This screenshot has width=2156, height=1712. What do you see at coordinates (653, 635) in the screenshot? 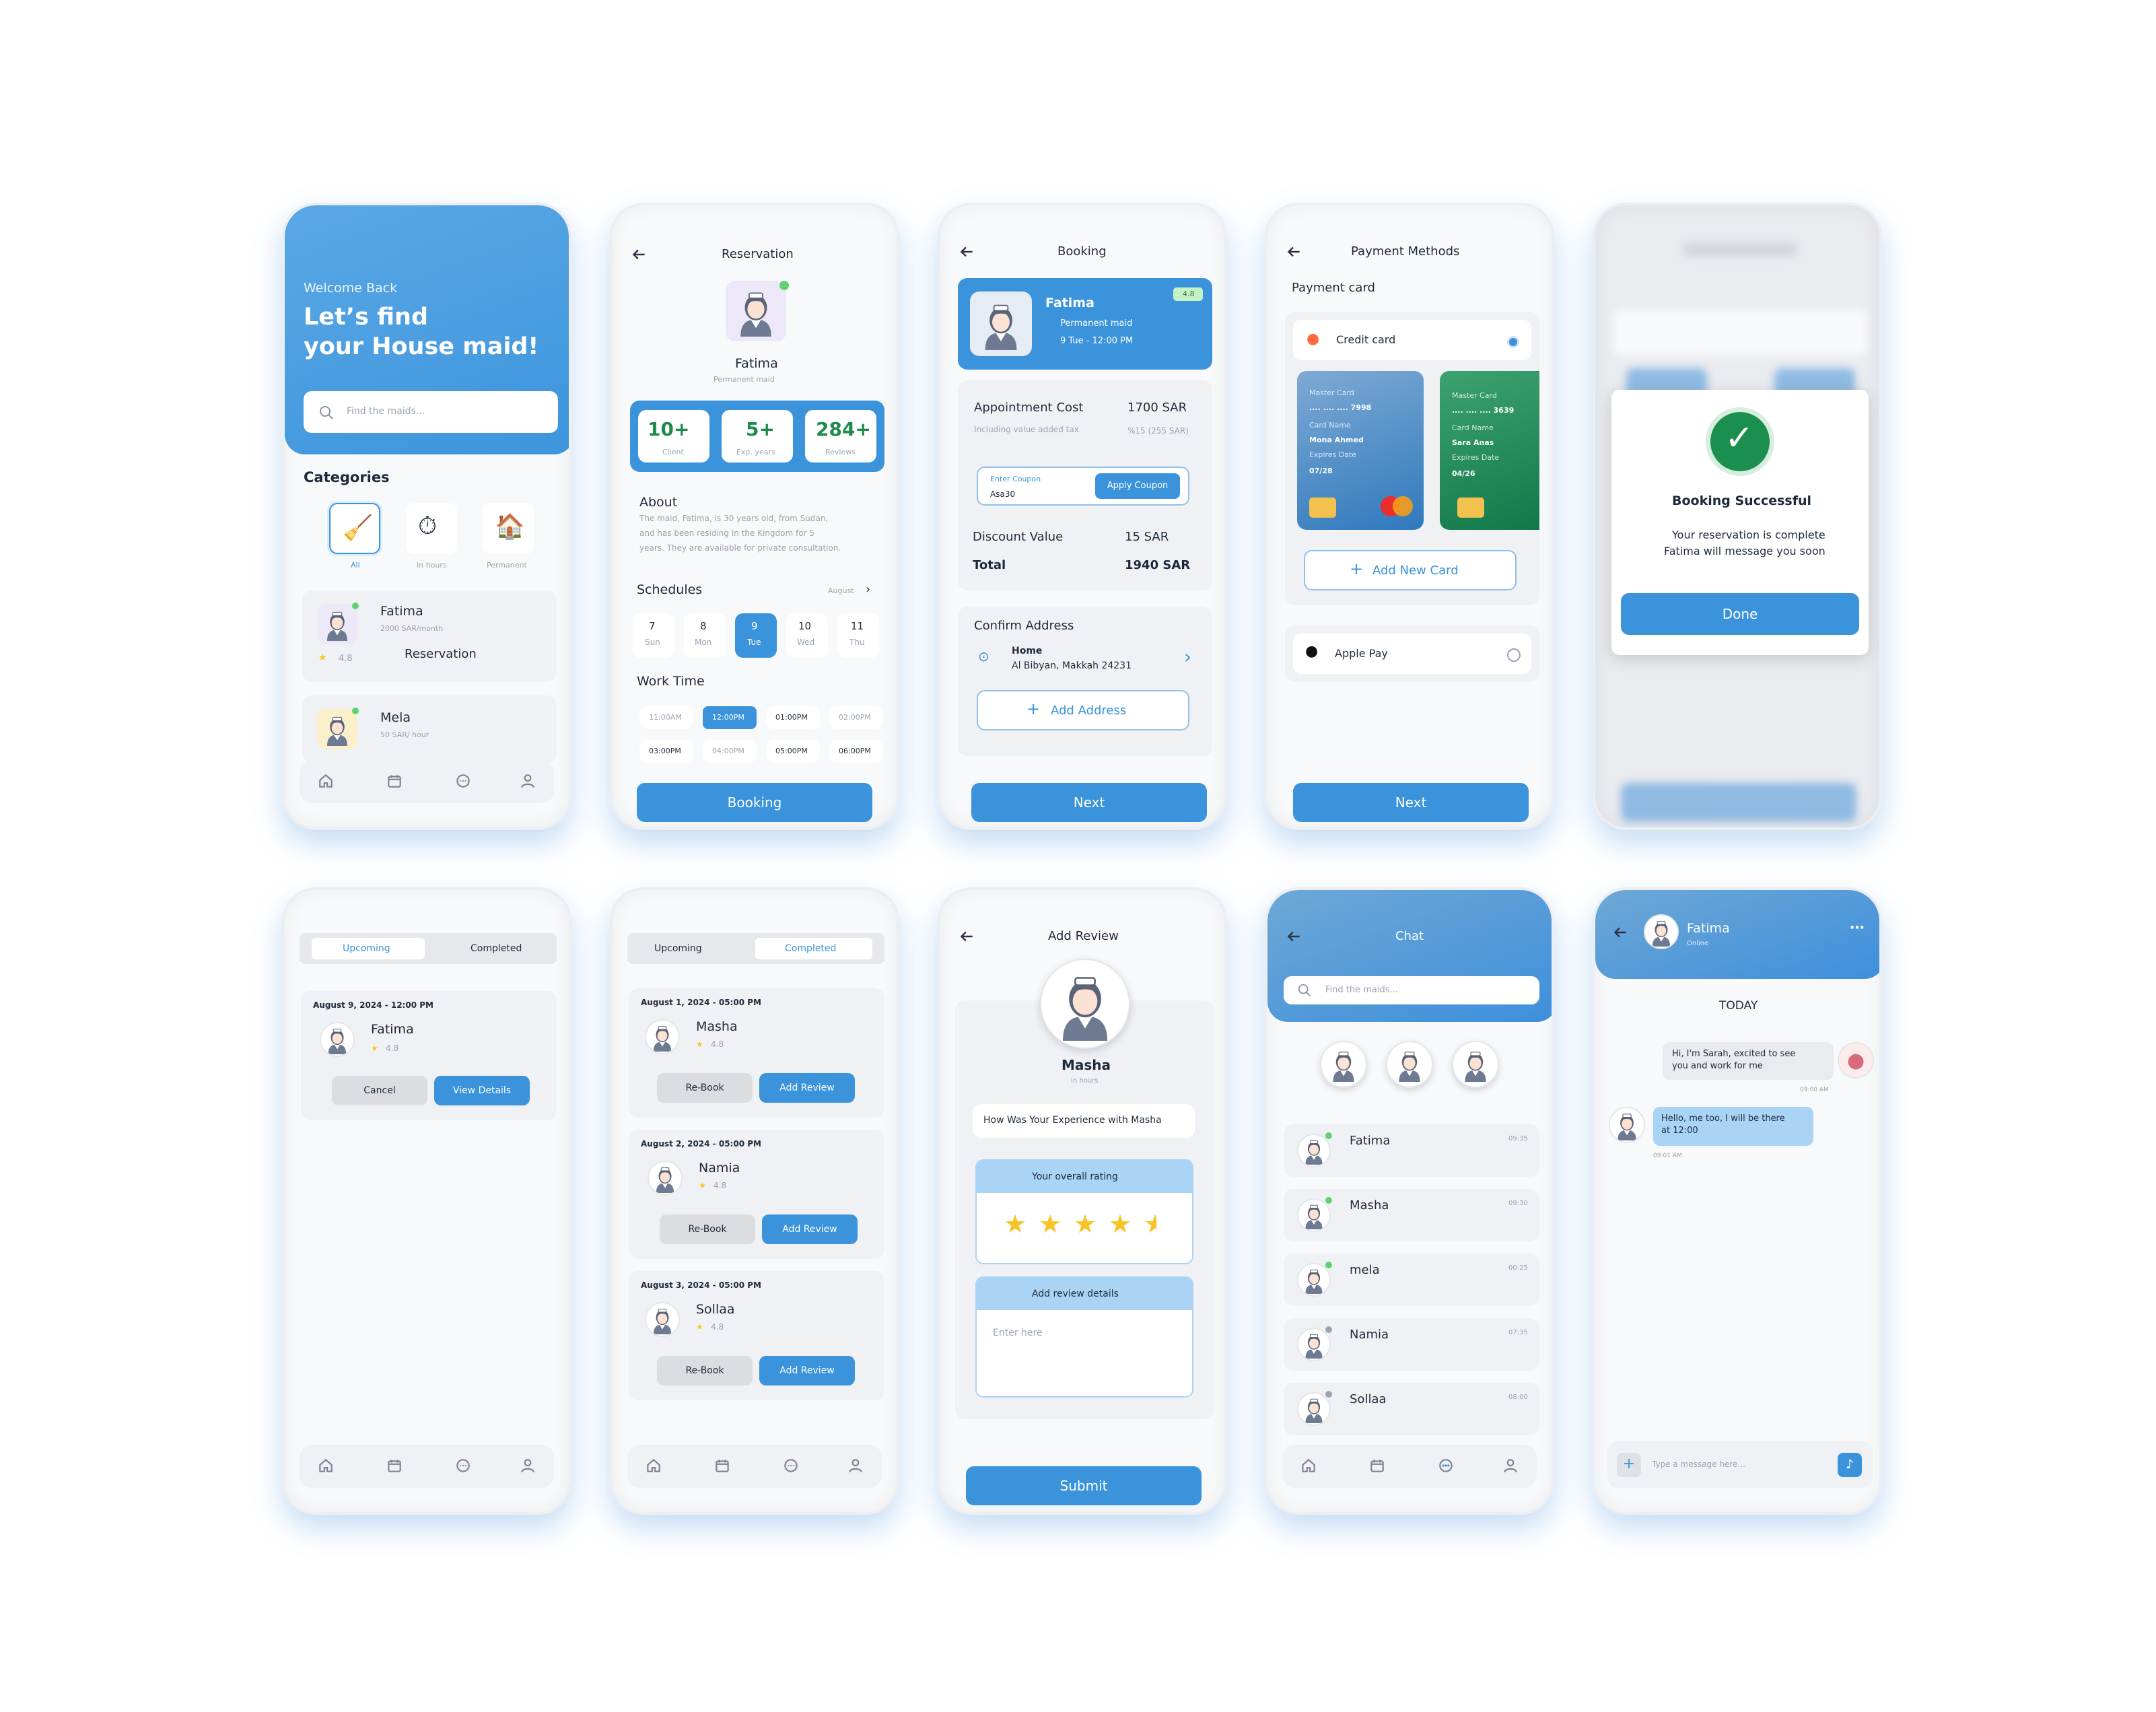
I see `day-7: 7 Sun` at bounding box center [653, 635].